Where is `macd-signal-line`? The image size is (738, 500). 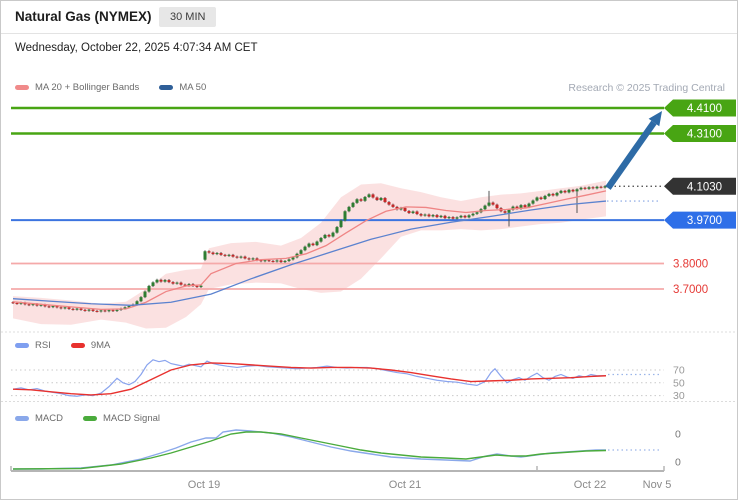 macd-signal-line is located at coordinates (309, 450).